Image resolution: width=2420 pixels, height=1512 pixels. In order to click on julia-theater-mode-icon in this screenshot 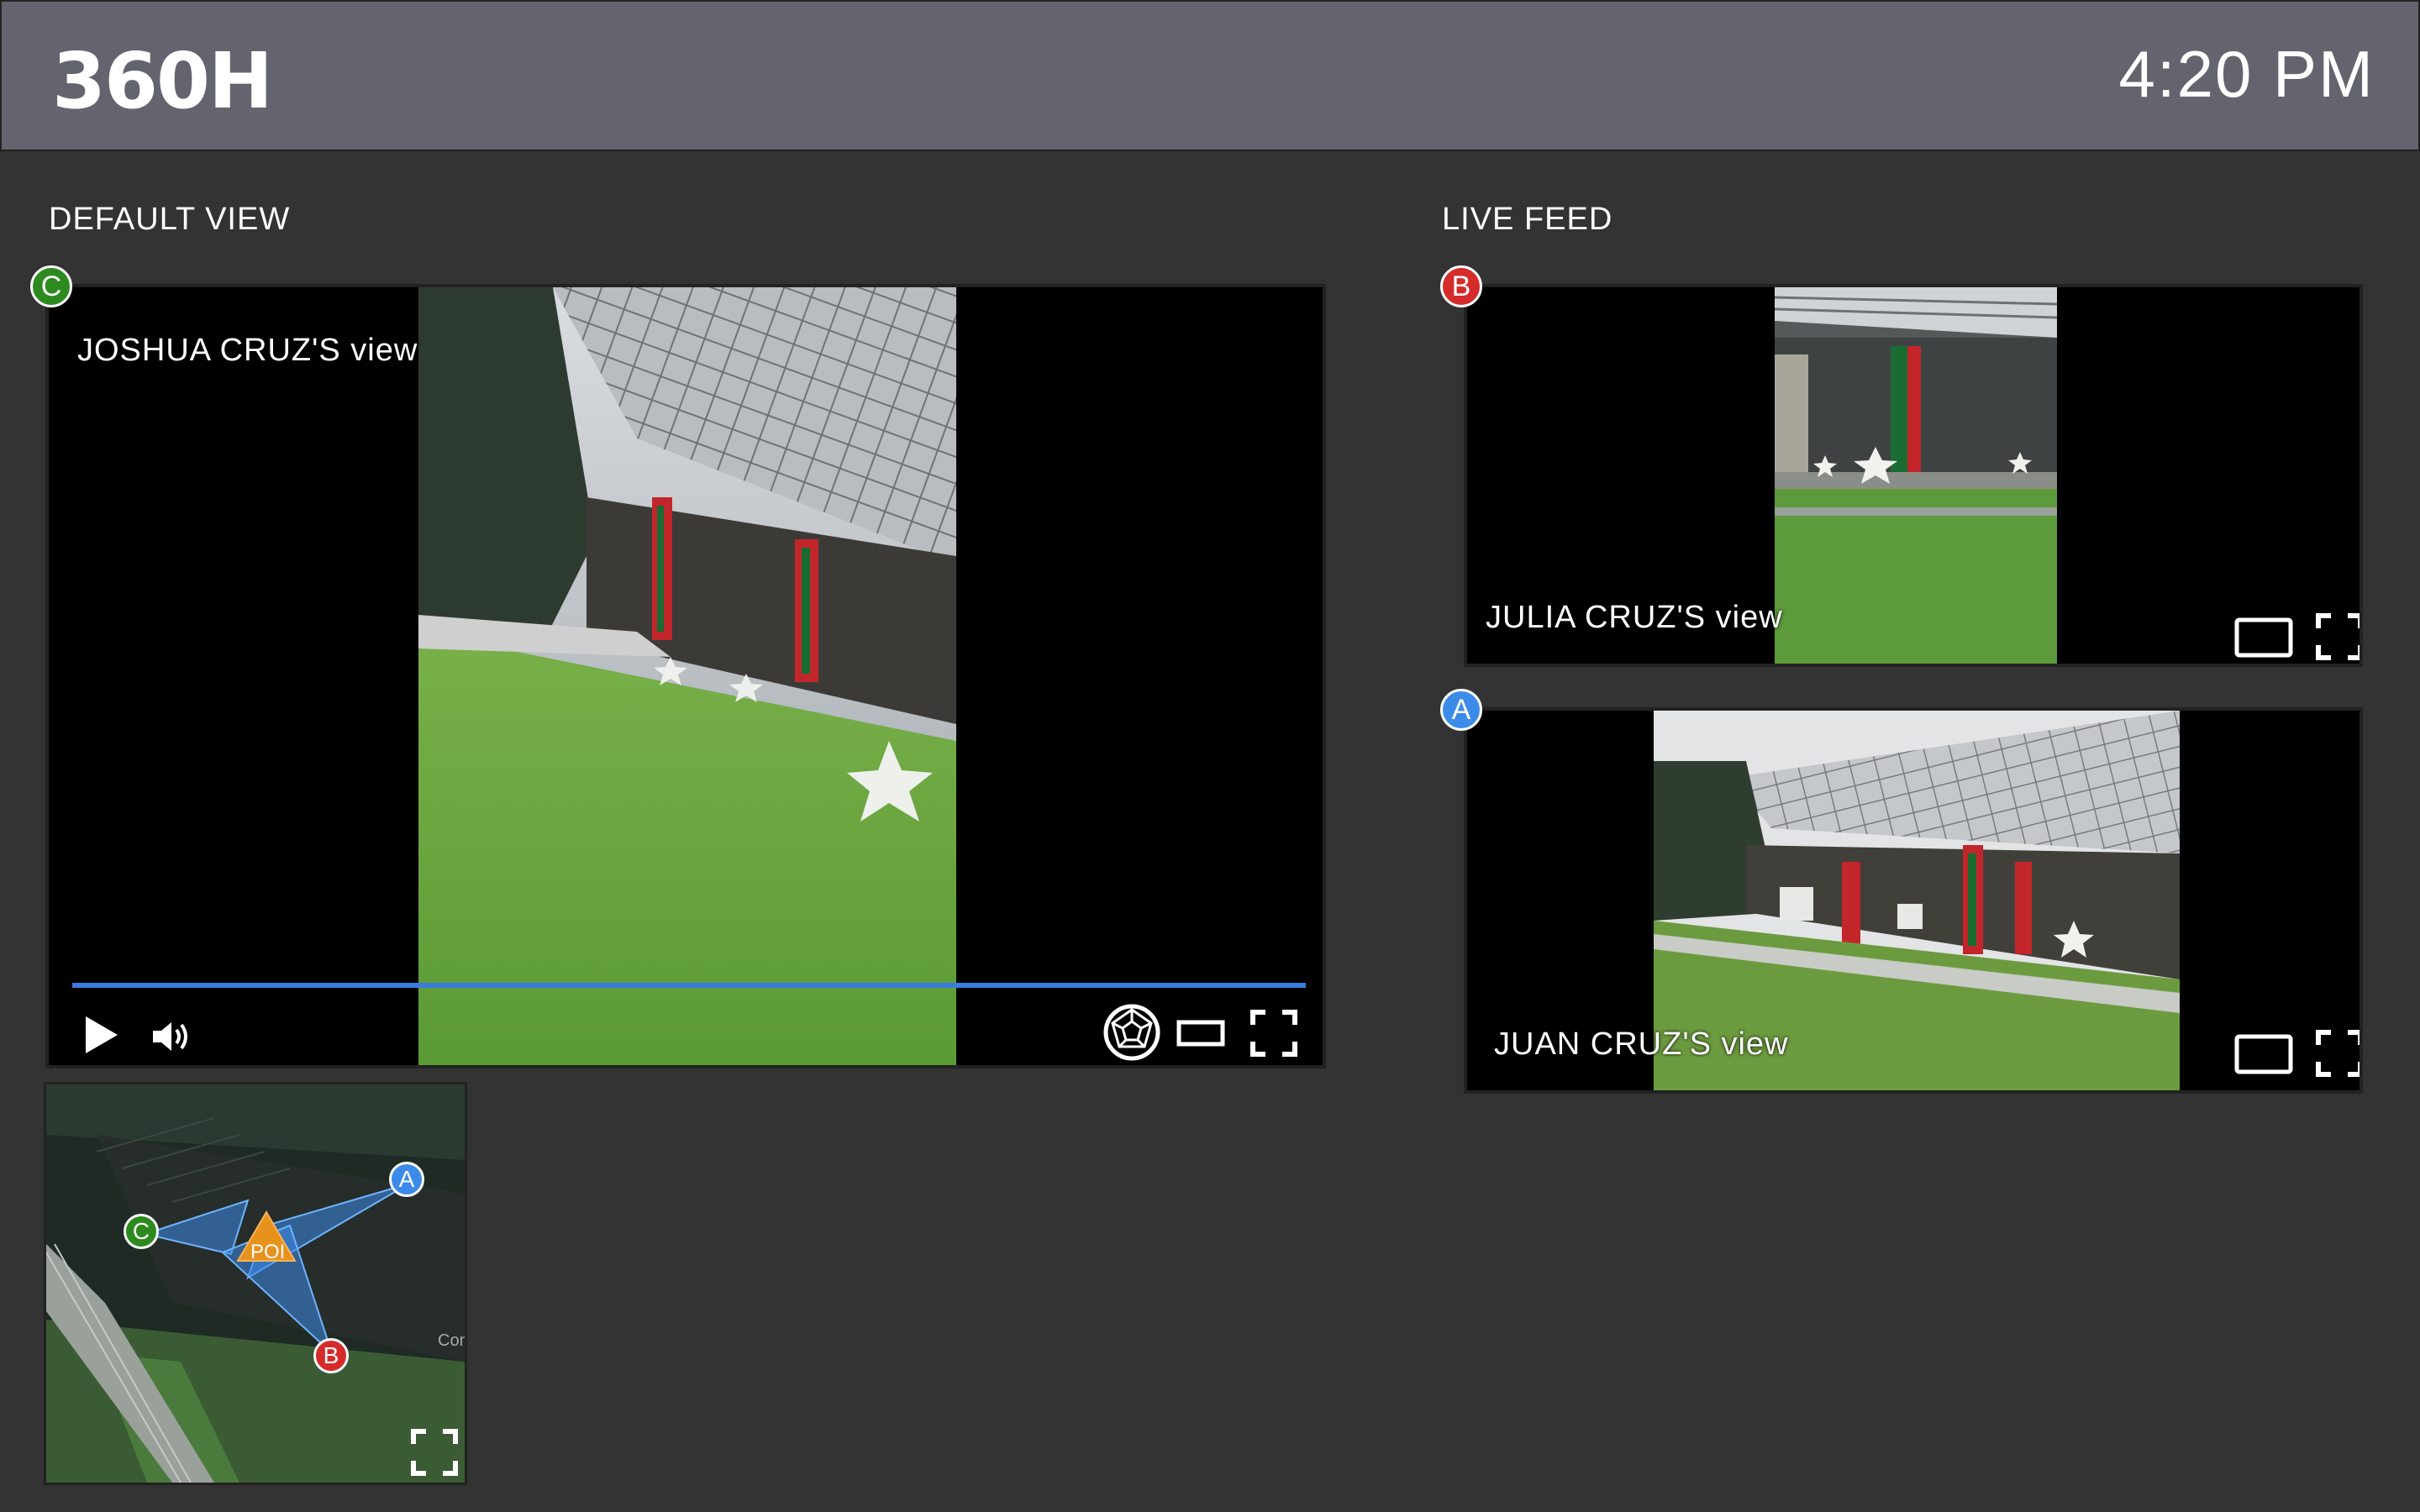, I will do `click(2264, 640)`.